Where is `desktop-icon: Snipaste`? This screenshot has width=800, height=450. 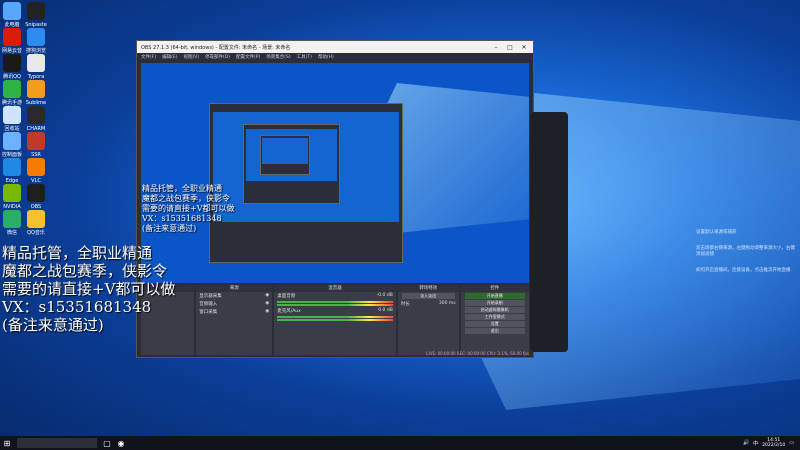 desktop-icon: Snipaste is located at coordinates (36, 15).